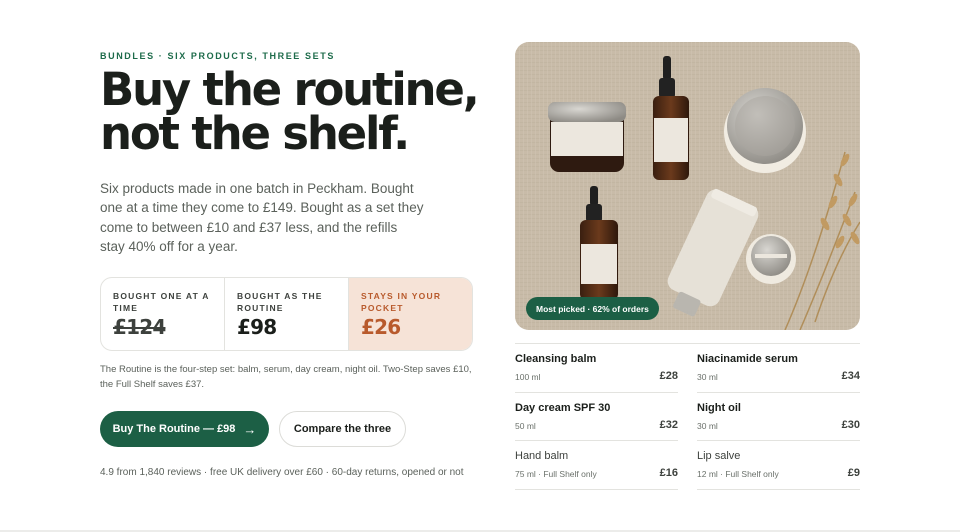  Describe the element at coordinates (381, 327) in the screenshot. I see `price-value: £26` at that location.